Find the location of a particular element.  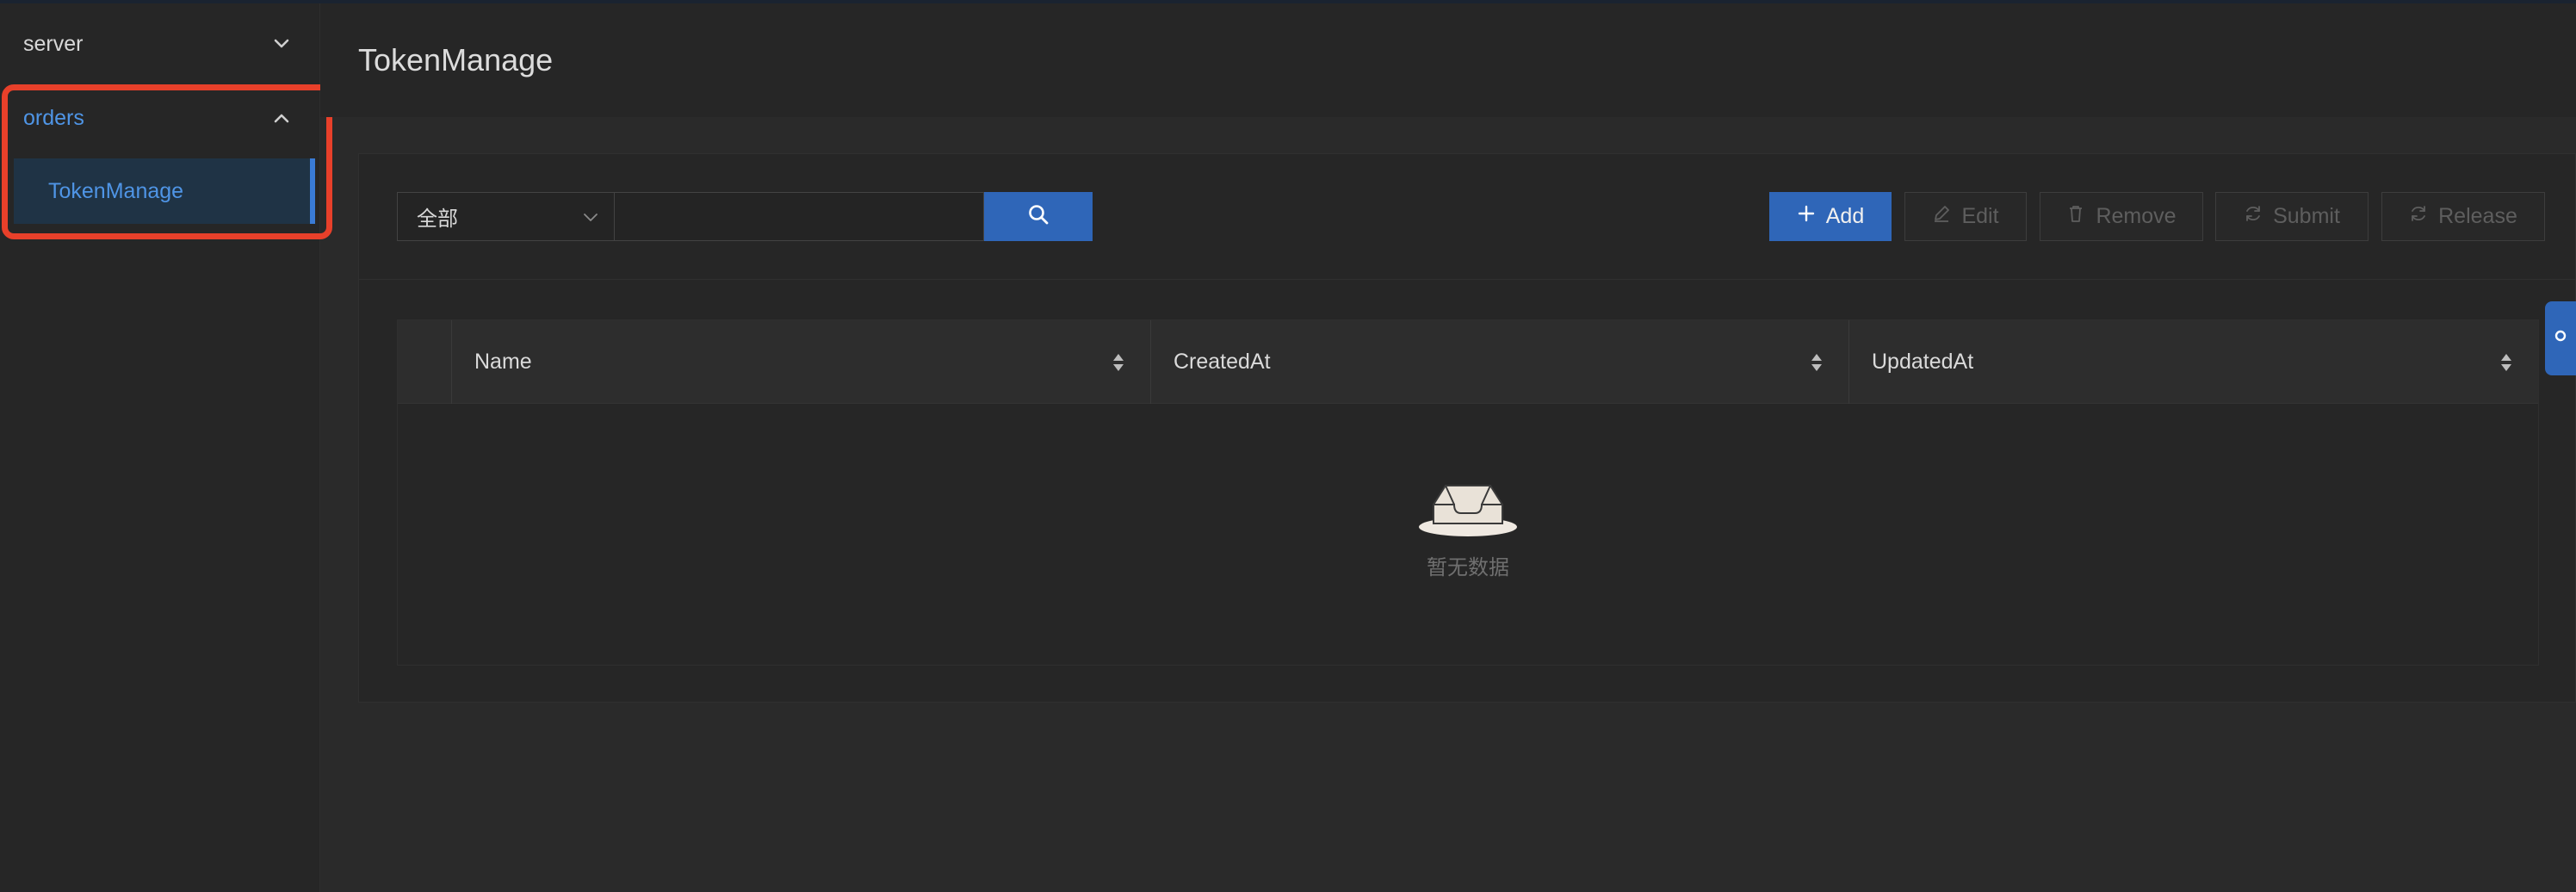

trash-icon is located at coordinates (2075, 216).